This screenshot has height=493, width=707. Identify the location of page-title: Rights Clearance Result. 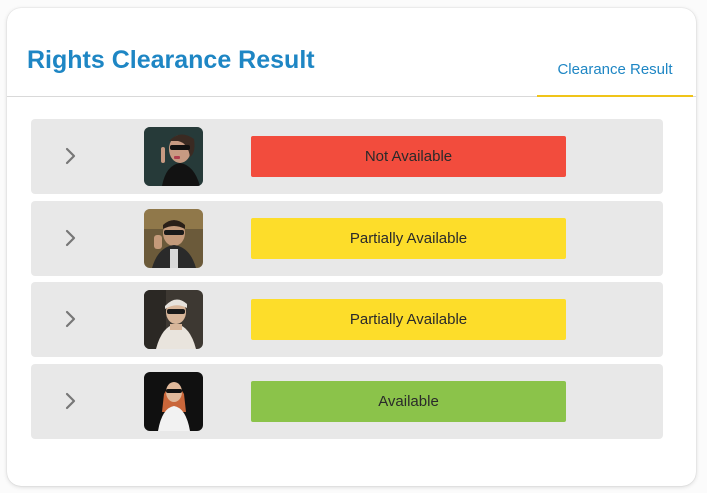
(171, 60).